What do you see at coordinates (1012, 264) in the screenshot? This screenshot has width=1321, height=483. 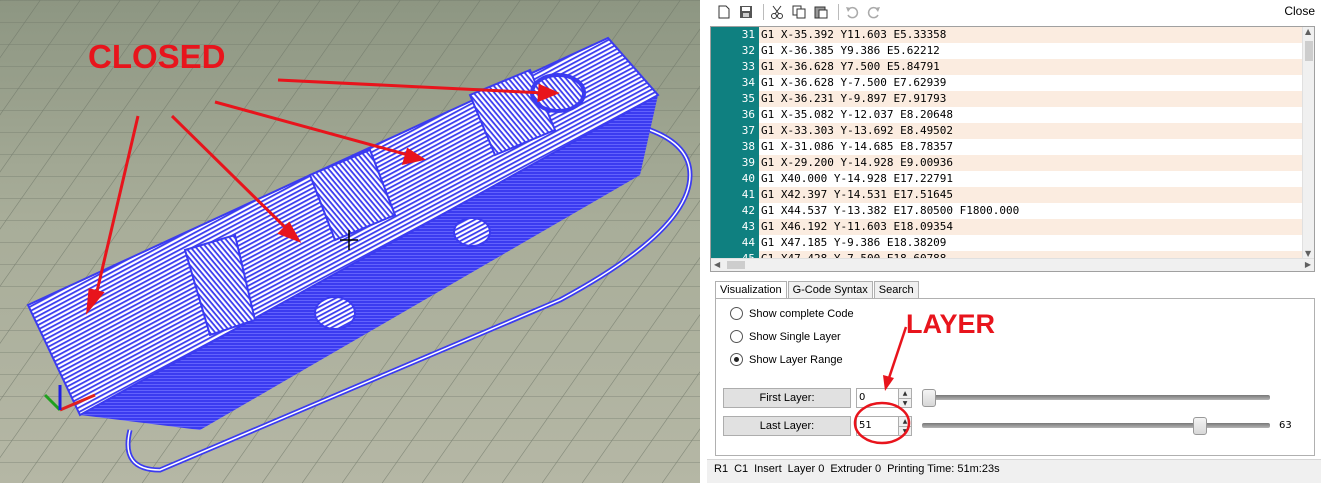 I see `horizontal-scrollbar: ◀ ▶` at bounding box center [1012, 264].